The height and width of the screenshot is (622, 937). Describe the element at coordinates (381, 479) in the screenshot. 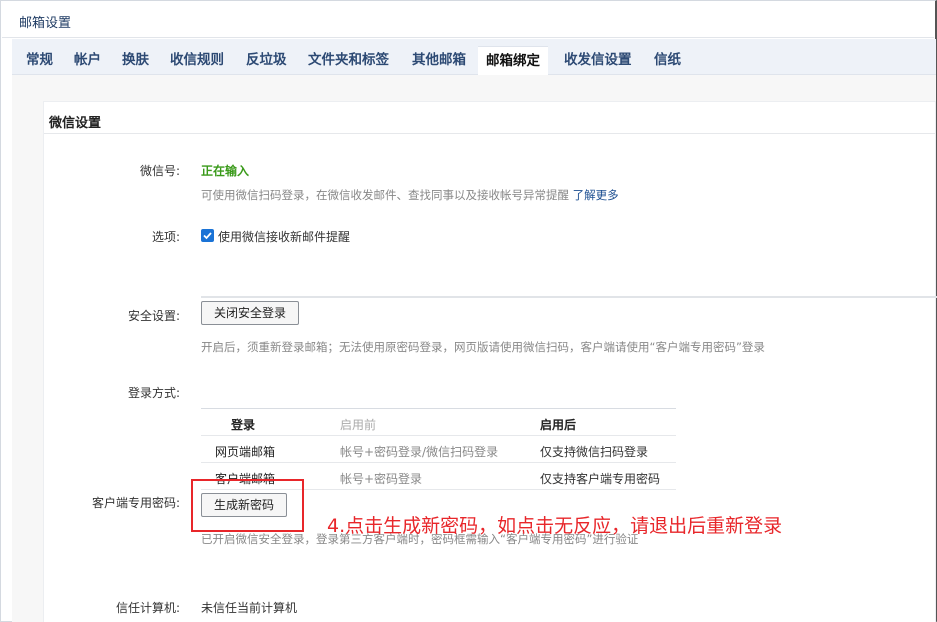

I see `table-cell: 帐号+密码登录` at that location.